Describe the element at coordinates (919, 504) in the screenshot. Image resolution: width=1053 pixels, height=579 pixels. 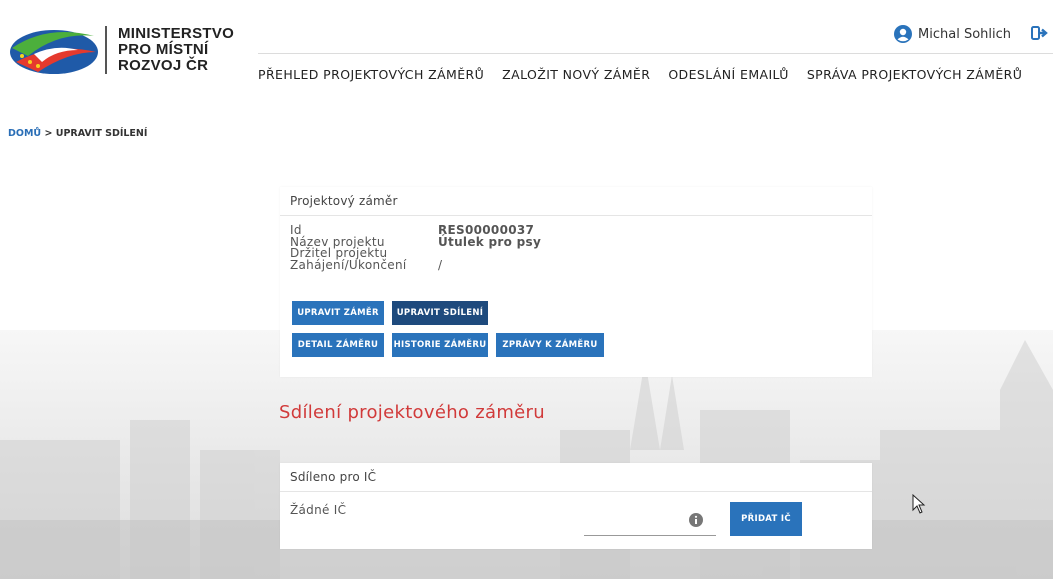
I see `mouse-cursor-icon` at that location.